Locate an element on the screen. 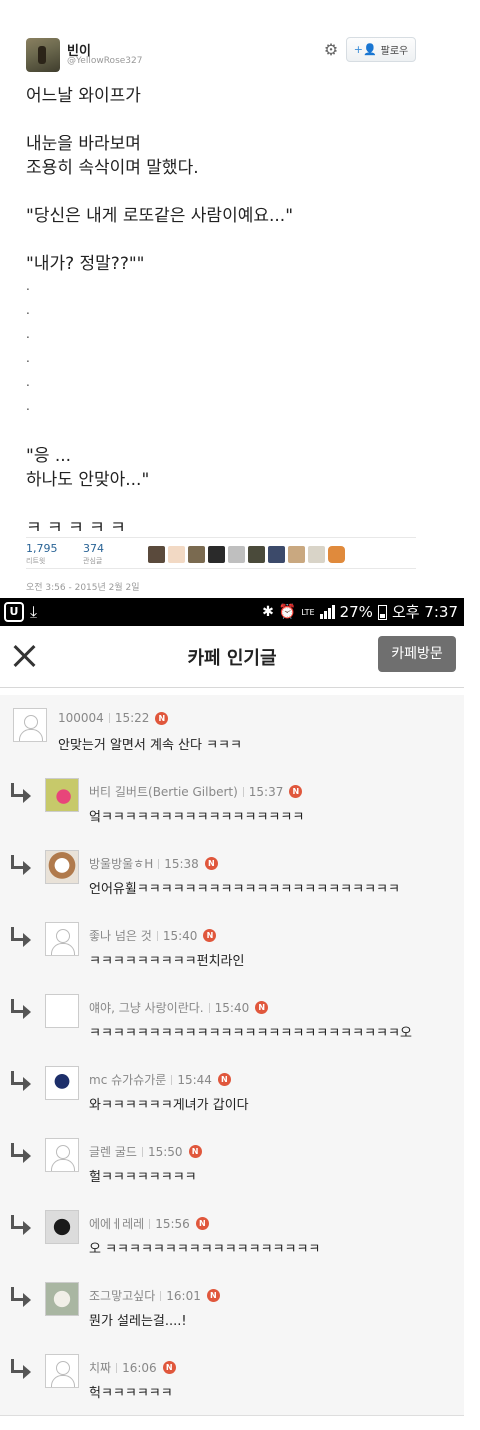  comment-time: 15:37 is located at coordinates (266, 791).